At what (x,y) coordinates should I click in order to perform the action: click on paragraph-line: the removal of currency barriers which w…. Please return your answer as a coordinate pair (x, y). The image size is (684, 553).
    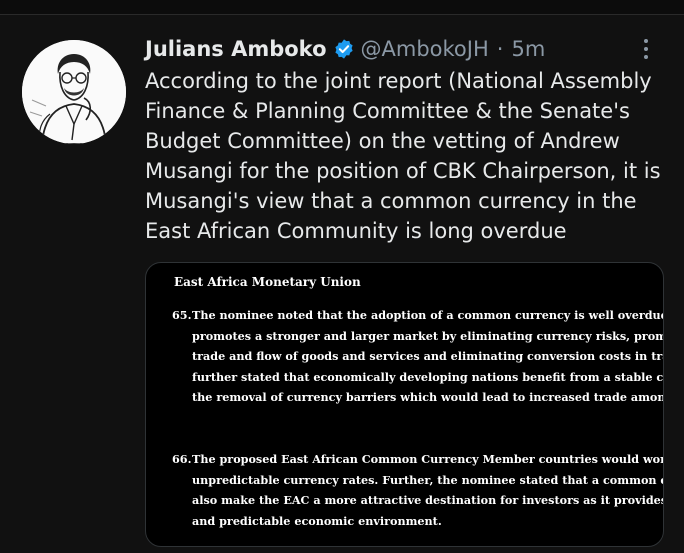
    Looking at the image, I should click on (427, 397).